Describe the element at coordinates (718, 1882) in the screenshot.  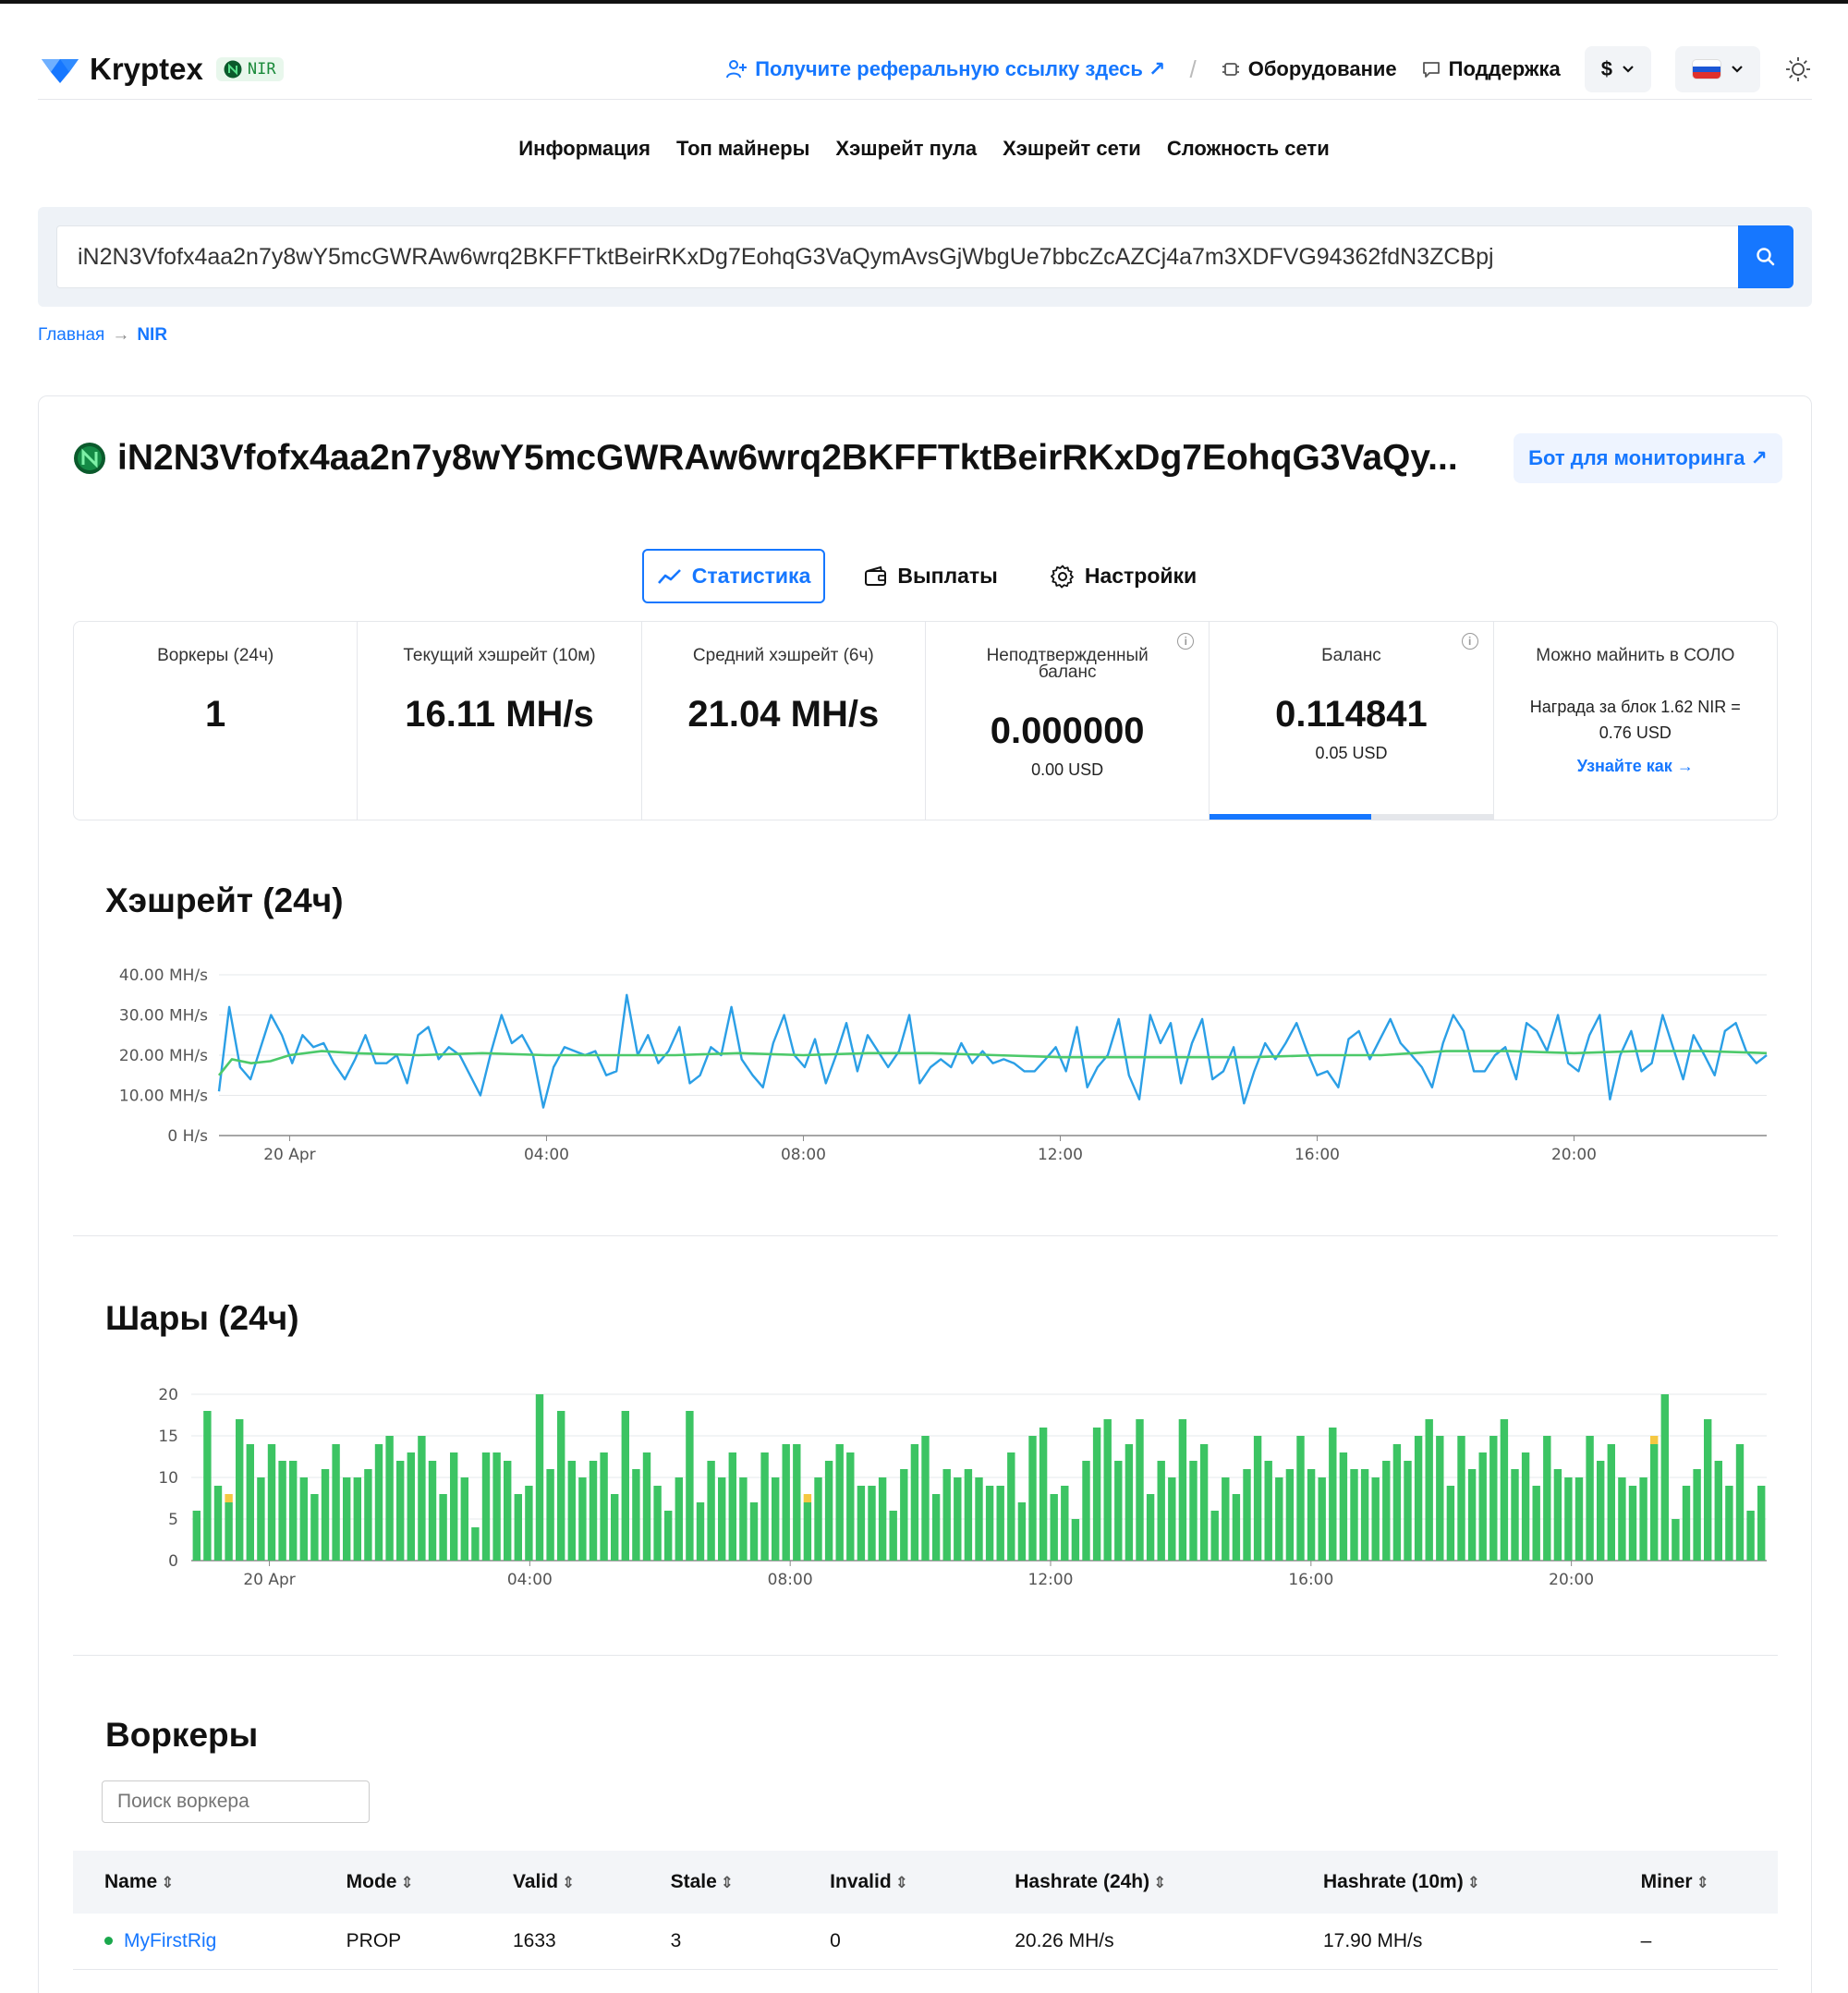
I see `col-stale: Stale ⇕` at that location.